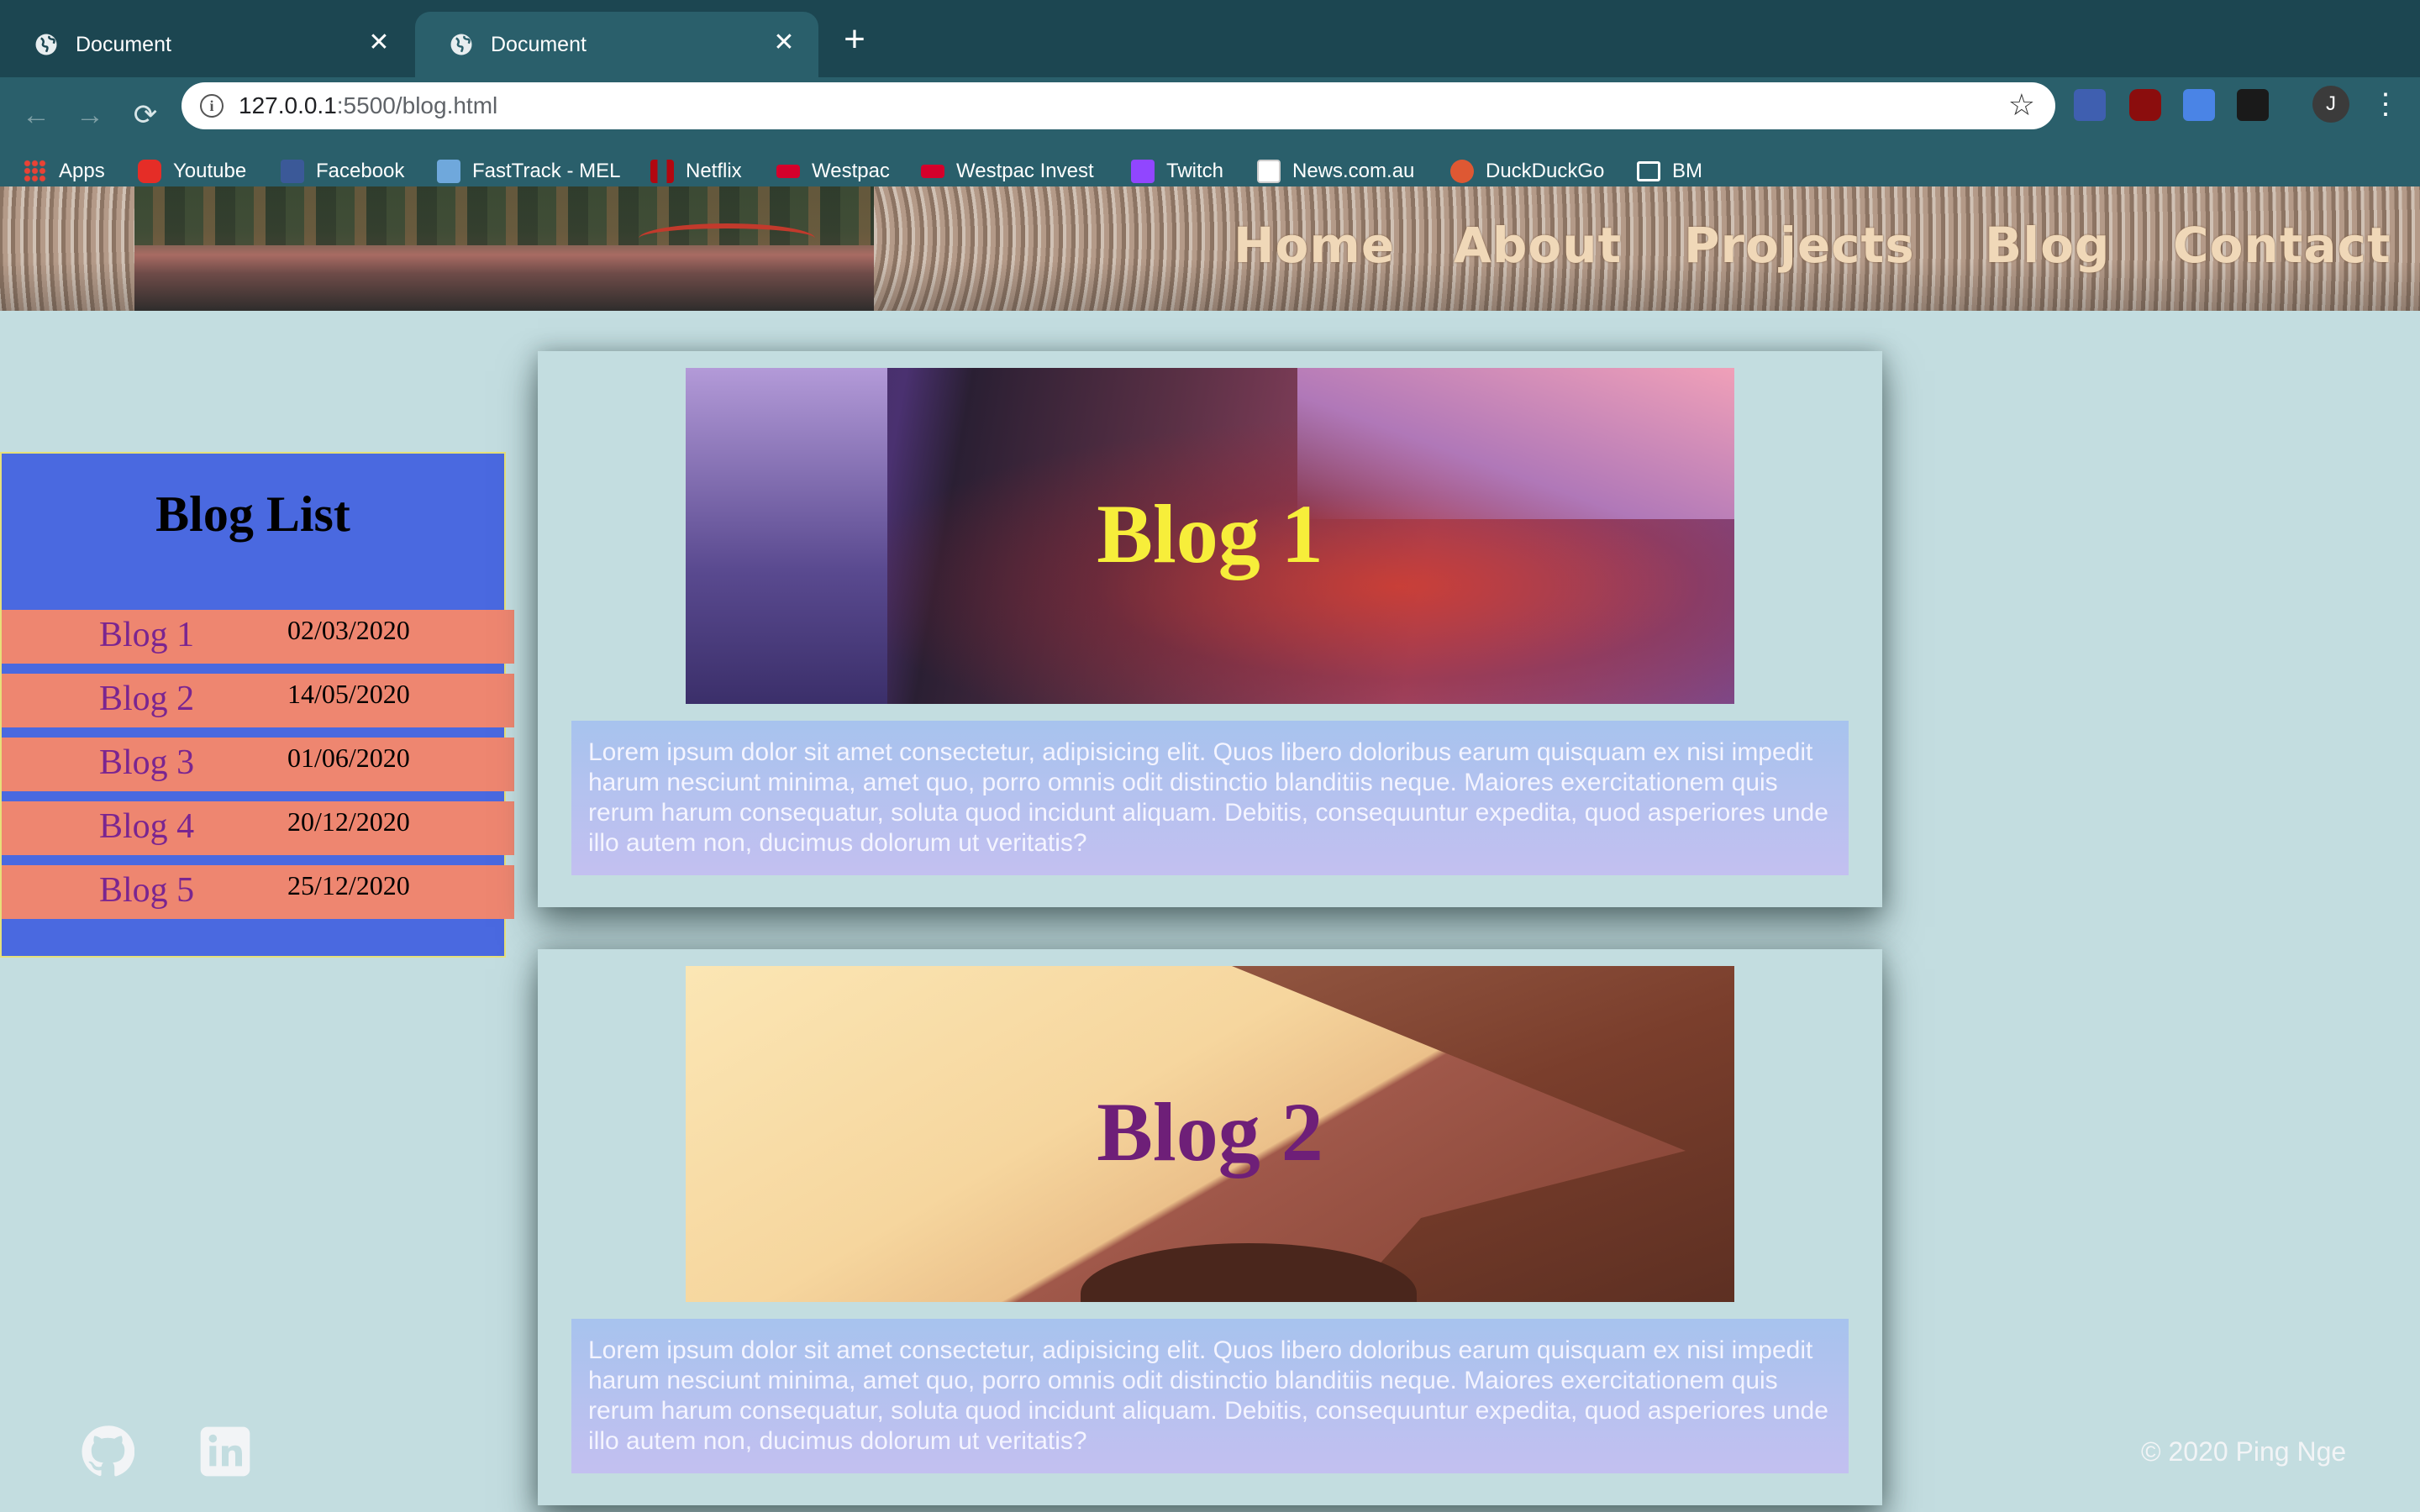 The image size is (2420, 1512). I want to click on nav-home: Home, so click(1315, 245).